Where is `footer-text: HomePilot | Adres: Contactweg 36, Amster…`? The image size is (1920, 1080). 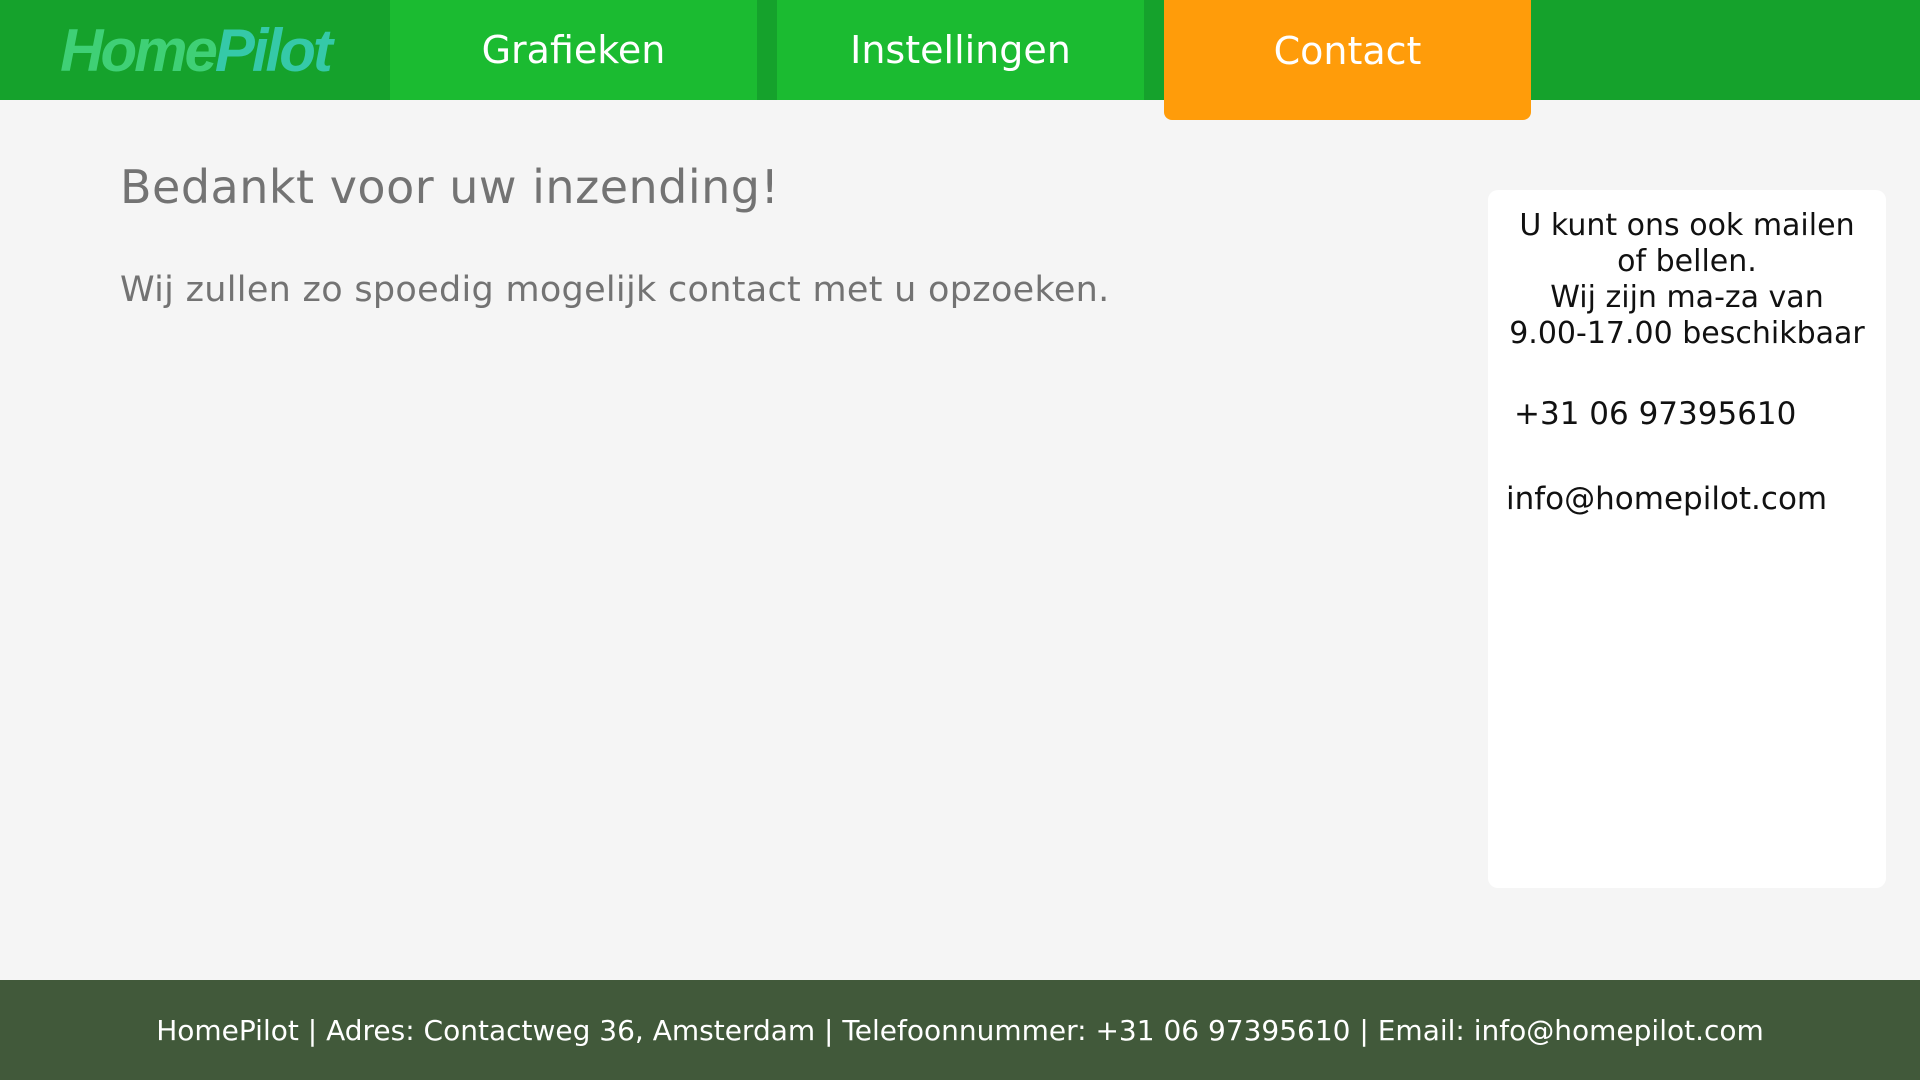 footer-text: HomePilot | Adres: Contactweg 36, Amster… is located at coordinates (960, 1030).